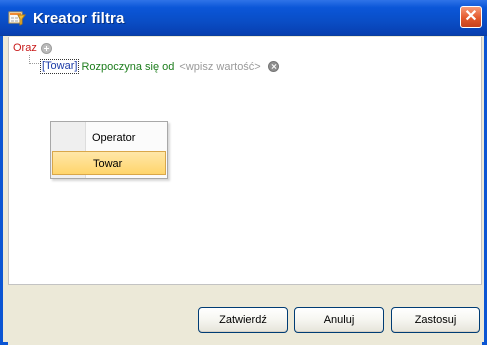 The height and width of the screenshot is (345, 487). Describe the element at coordinates (339, 320) in the screenshot. I see `cancel-button: Anuluj` at that location.